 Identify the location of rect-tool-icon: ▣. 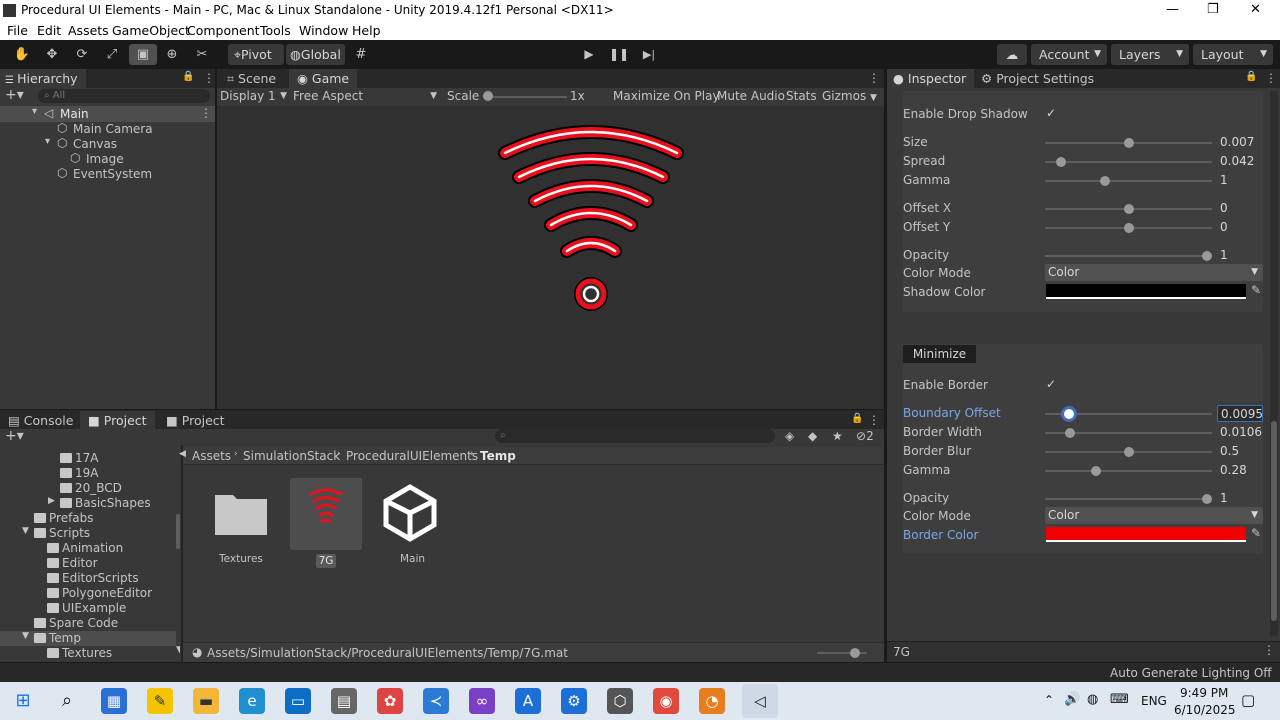
(143, 54).